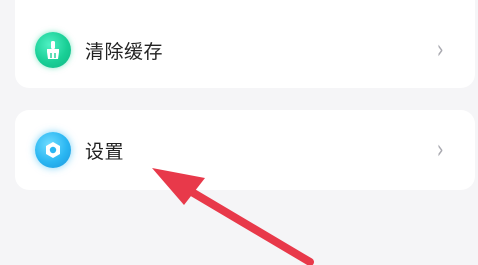 This screenshot has width=478, height=265. What do you see at coordinates (124, 51) in the screenshot?
I see `clear-cache-label: 清除缓存` at bounding box center [124, 51].